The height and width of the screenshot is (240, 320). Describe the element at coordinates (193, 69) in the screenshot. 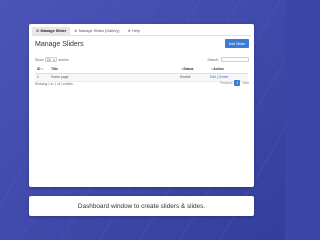

I see `column-header-status: ⇅Status` at that location.